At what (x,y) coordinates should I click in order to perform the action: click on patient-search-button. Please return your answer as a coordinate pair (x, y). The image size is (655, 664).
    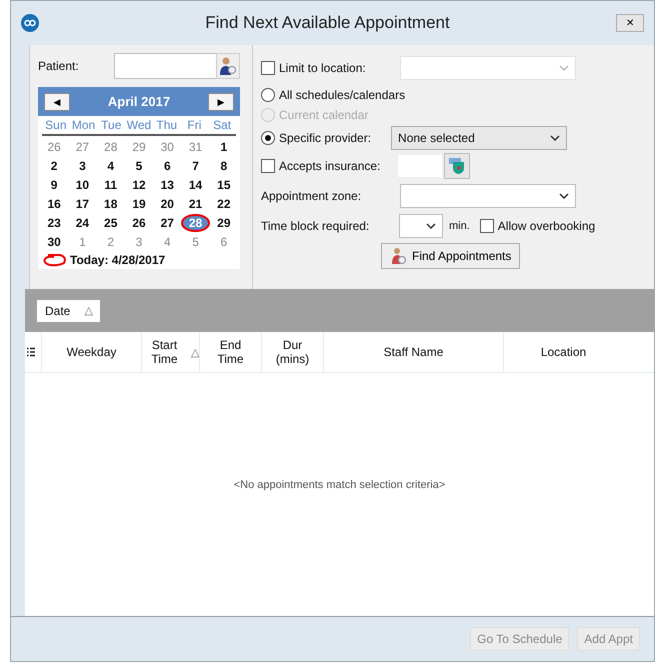
    Looking at the image, I should click on (228, 66).